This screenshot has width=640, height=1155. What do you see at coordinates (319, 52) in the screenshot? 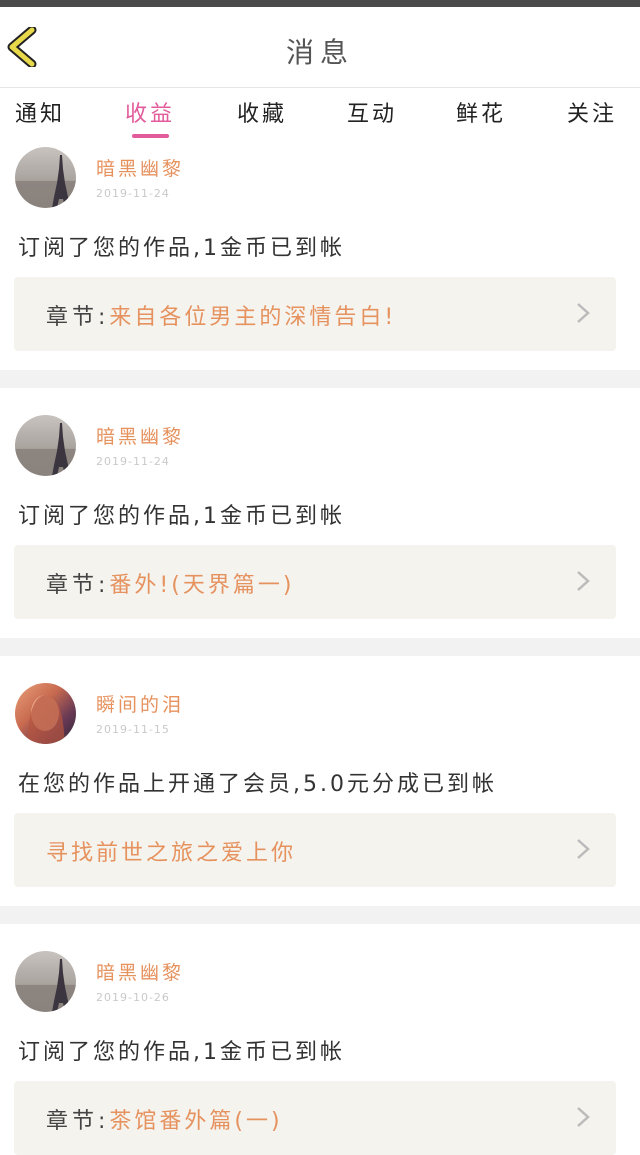
I see `page-title: 消息` at bounding box center [319, 52].